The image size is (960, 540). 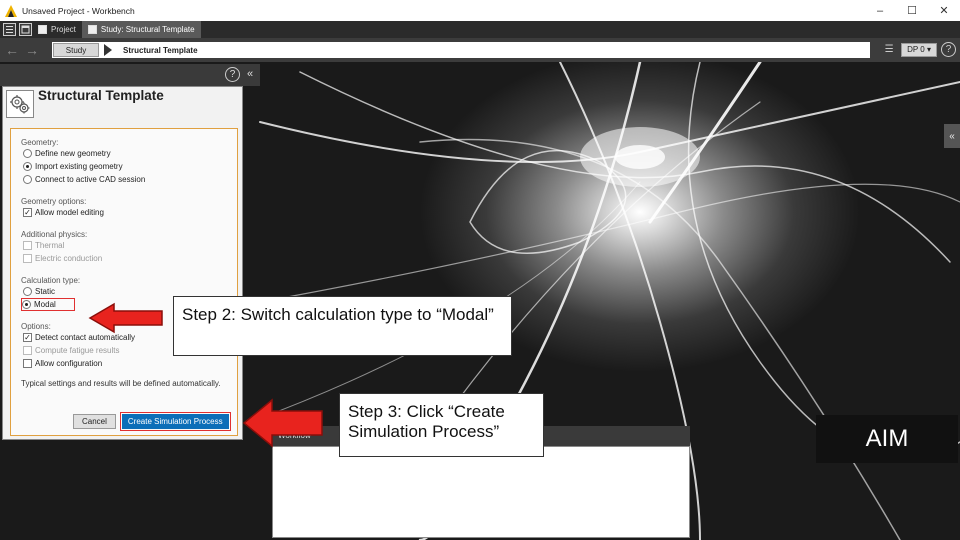 I want to click on title-bar: Unsaved Project - Workbench – ☐ ✕, so click(x=480, y=10).